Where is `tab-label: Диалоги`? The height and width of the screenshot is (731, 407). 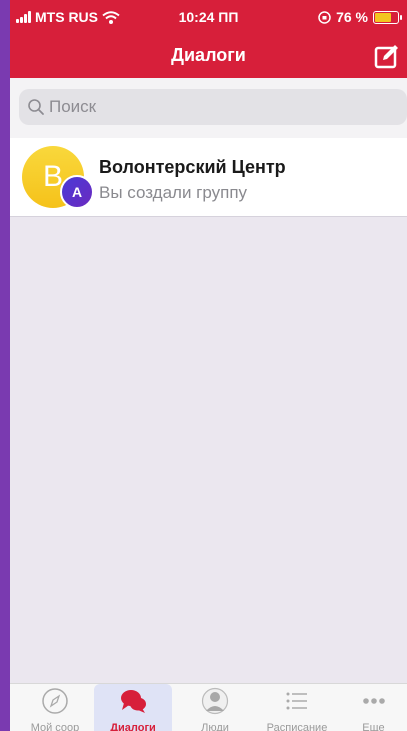
tab-label: Диалоги is located at coordinates (133, 726).